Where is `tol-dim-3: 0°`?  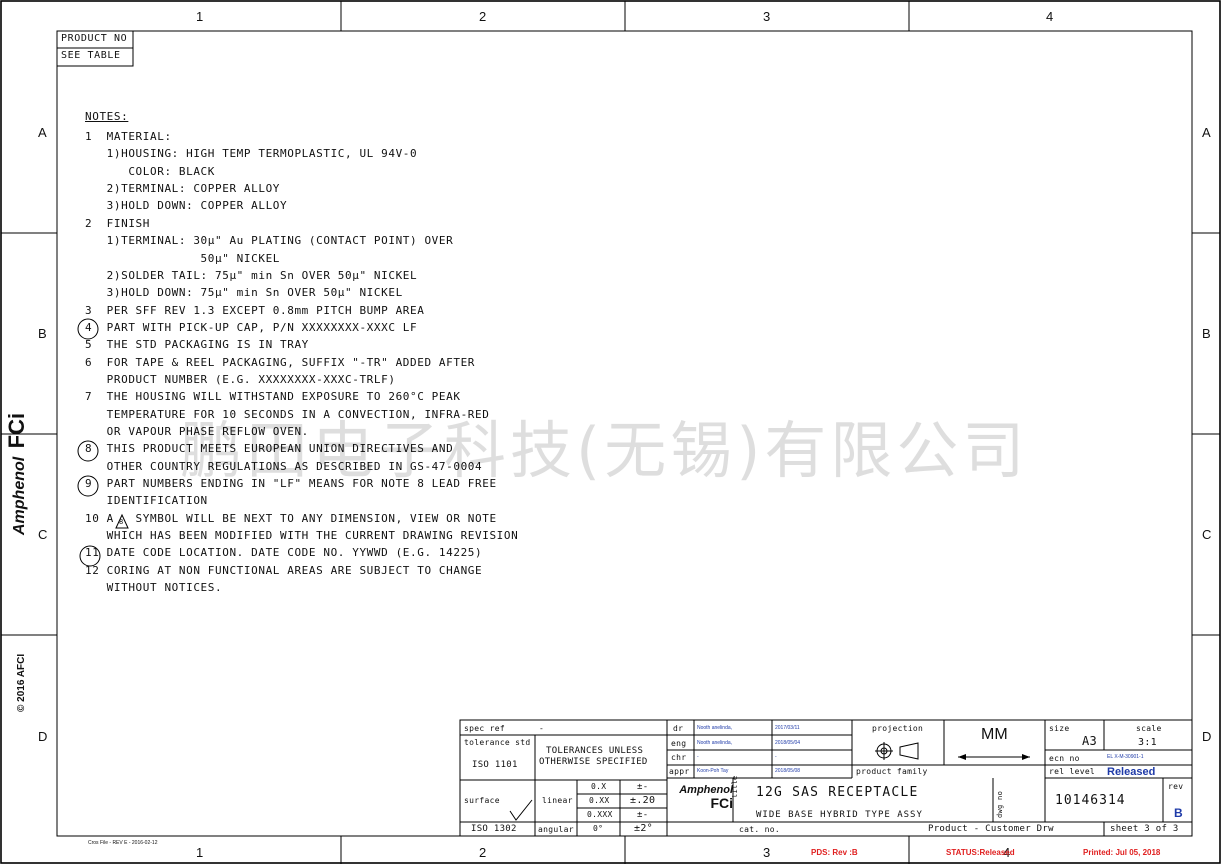
tol-dim-3: 0° is located at coordinates (598, 828).